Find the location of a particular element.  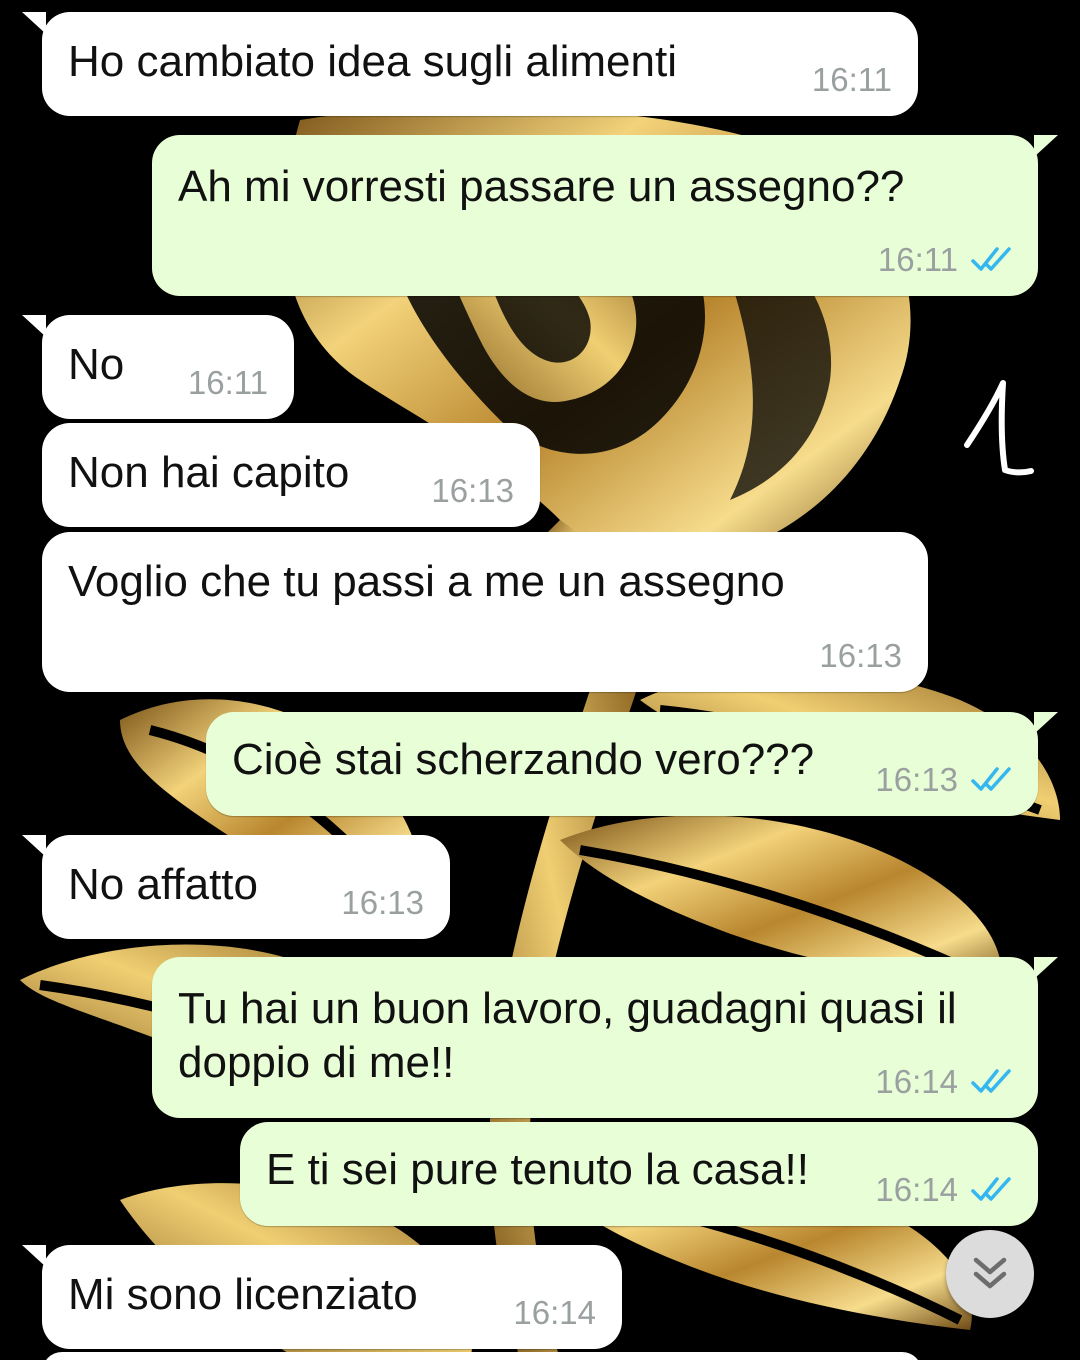

scroll-to-bottom-button is located at coordinates (990, 1274).